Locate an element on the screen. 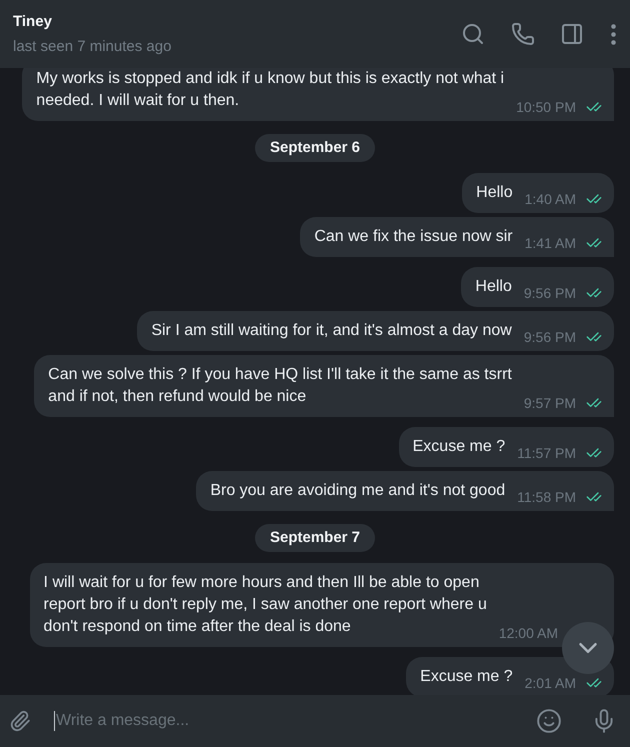 The height and width of the screenshot is (747, 630). phone-icon is located at coordinates (523, 34).